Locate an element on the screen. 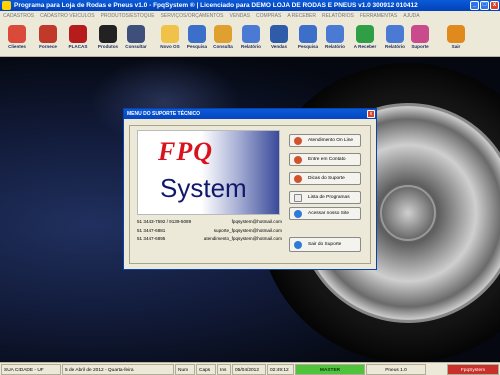 This screenshot has width=500, height=375. menu-ajuda: AJUDA is located at coordinates (411, 16).